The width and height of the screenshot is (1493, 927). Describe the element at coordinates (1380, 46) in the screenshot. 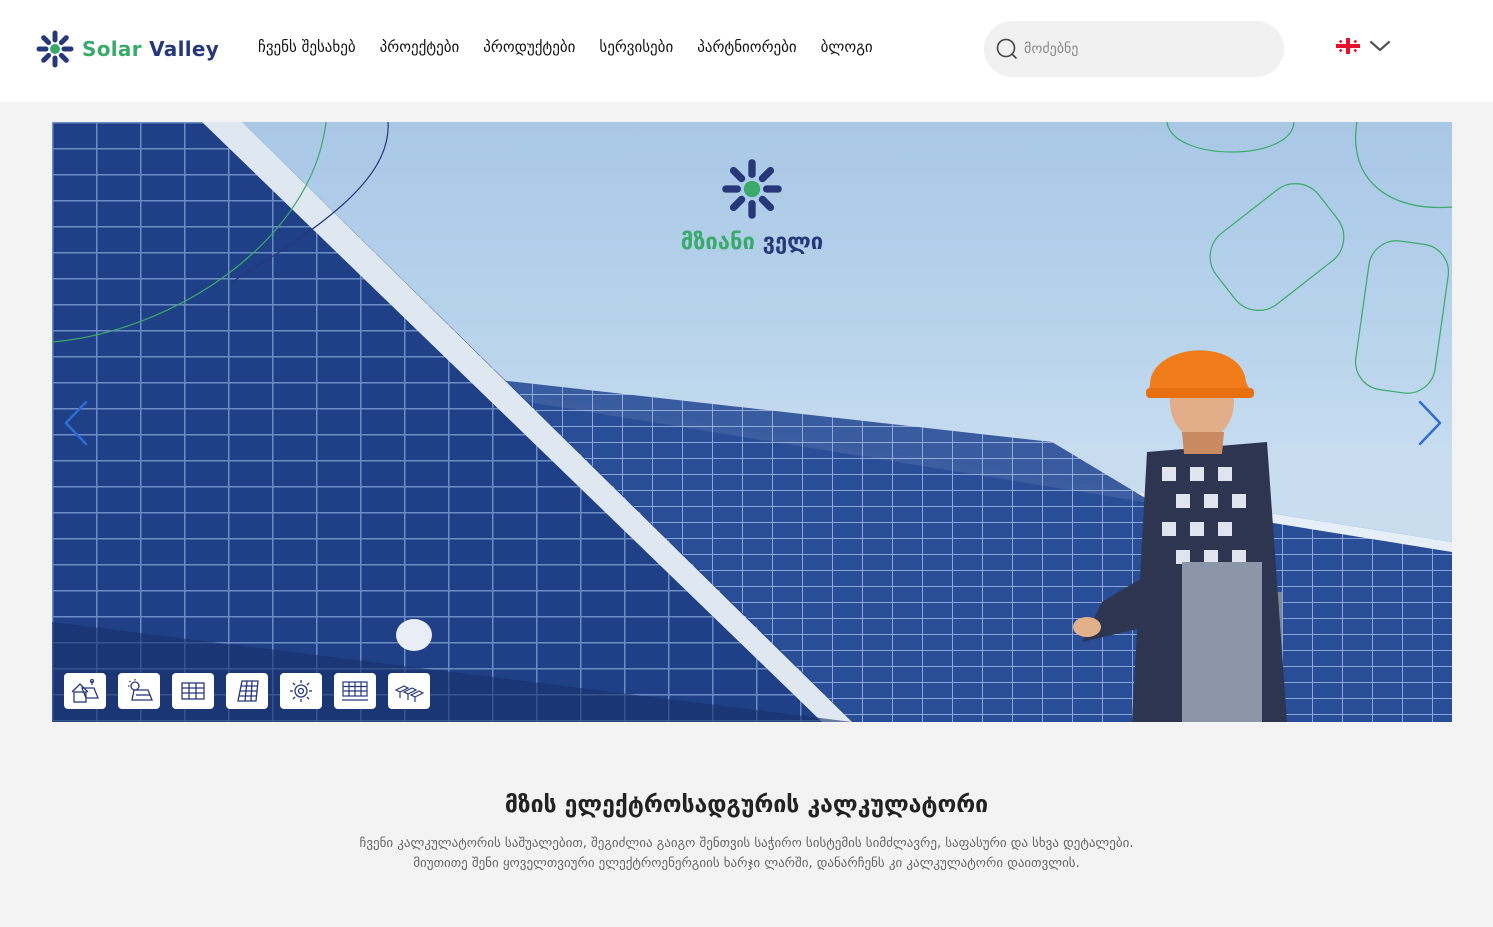

I see `chevron-down-icon` at that location.